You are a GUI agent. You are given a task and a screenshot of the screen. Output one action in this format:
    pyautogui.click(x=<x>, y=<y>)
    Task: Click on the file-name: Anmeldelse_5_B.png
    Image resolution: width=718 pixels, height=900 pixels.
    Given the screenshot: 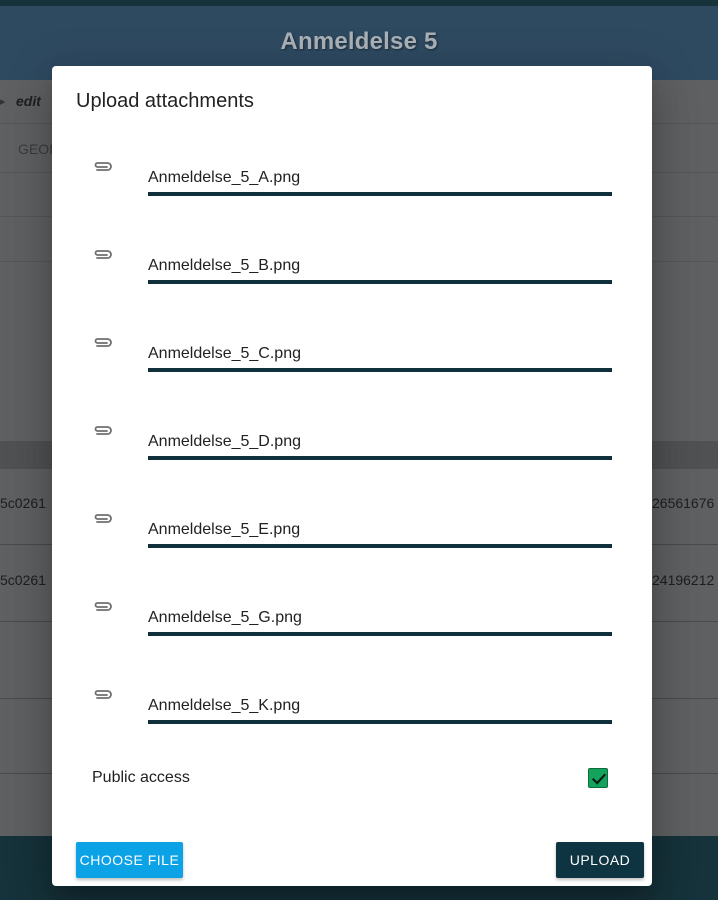 What is the action you would take?
    pyautogui.click(x=224, y=265)
    